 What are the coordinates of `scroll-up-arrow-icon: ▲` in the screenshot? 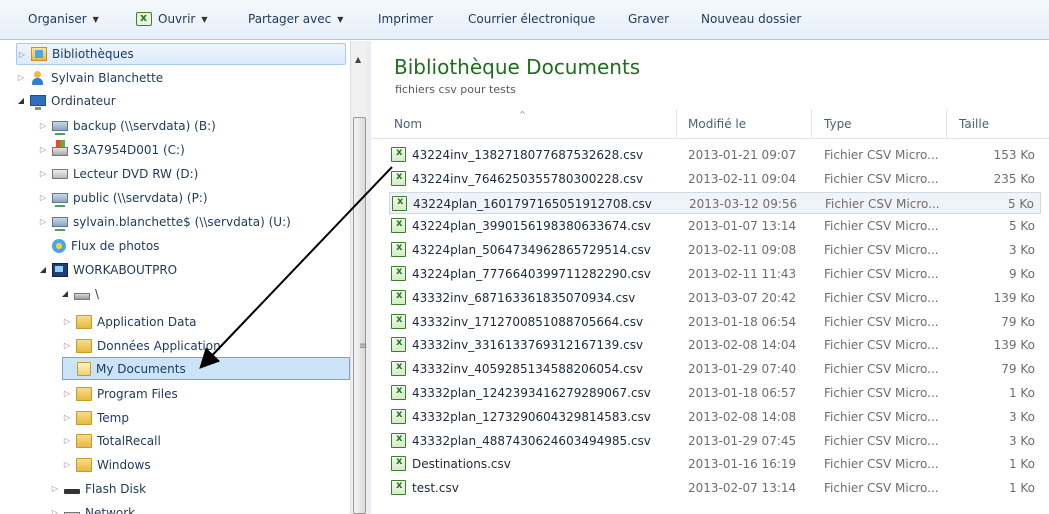 It's located at (358, 59).